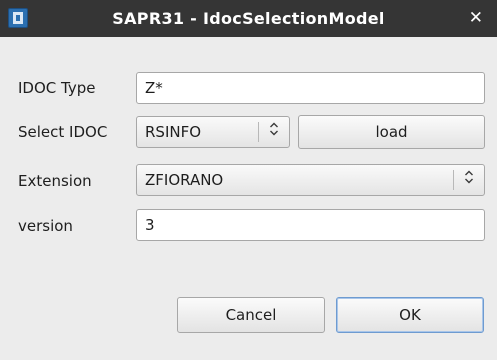 The height and width of the screenshot is (360, 497). What do you see at coordinates (476, 18) in the screenshot?
I see `close-icon: ✕` at bounding box center [476, 18].